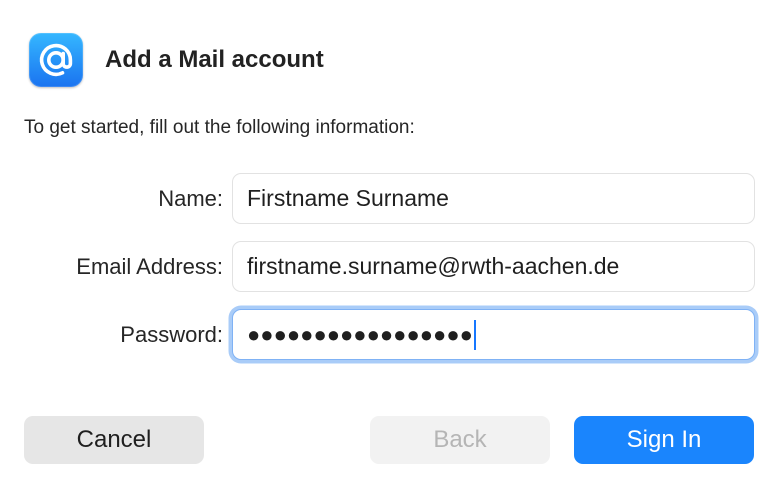 This screenshot has width=780, height=494. Describe the element at coordinates (360, 334) in the screenshot. I see `password-masked-value: ●●●●●●●●●●●●●●●●●` at that location.